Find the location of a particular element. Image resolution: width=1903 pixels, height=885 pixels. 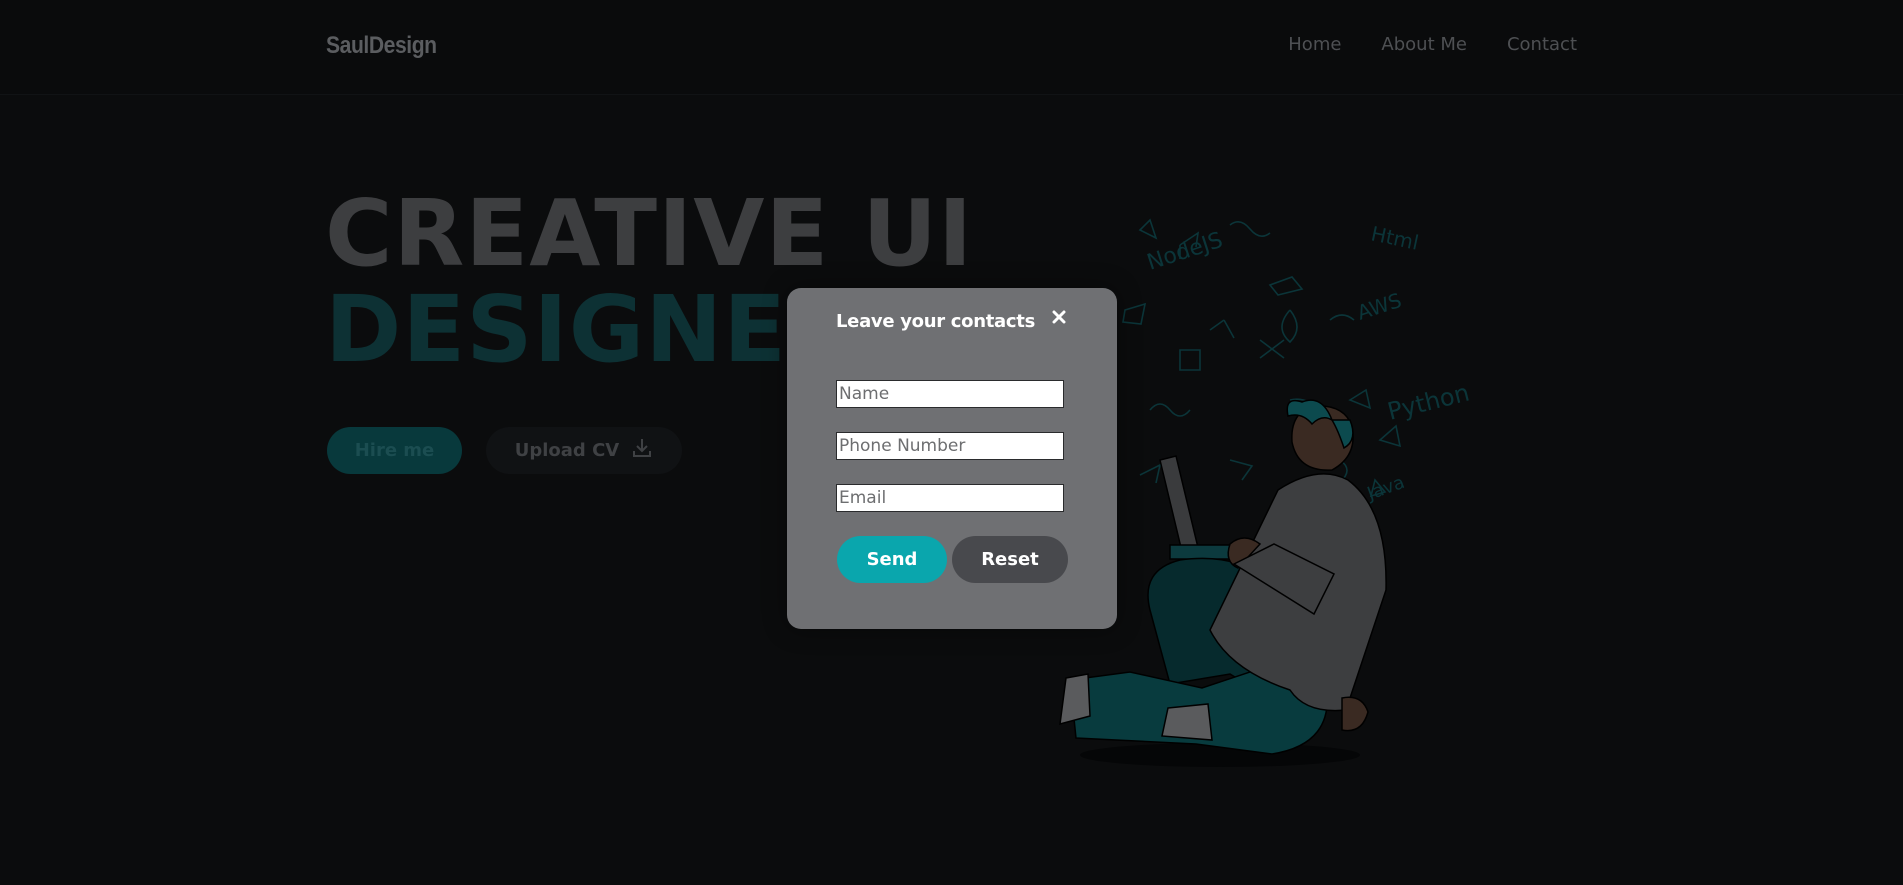

phone-input is located at coordinates (950, 446).